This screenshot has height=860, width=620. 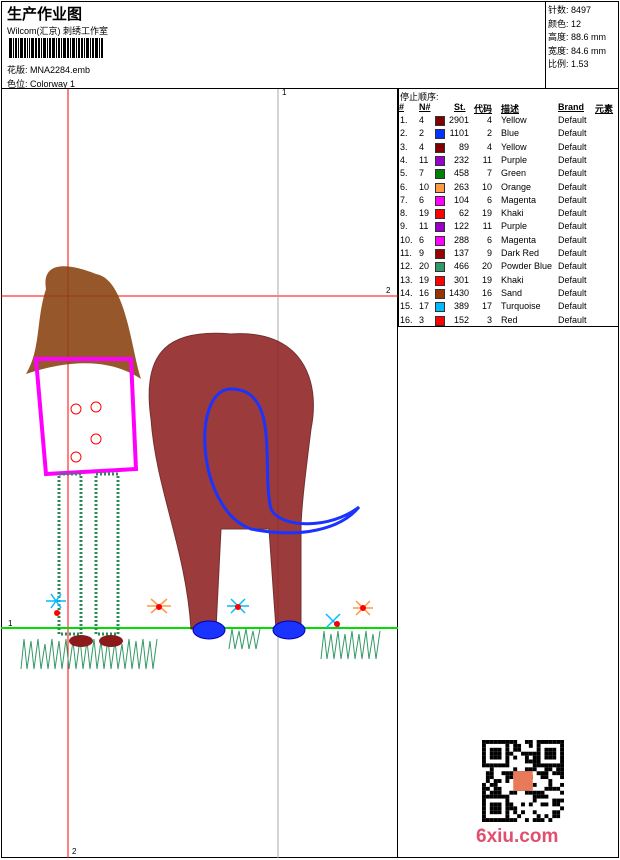 What do you see at coordinates (406, 266) in the screenshot?
I see `row-index: 12.` at bounding box center [406, 266].